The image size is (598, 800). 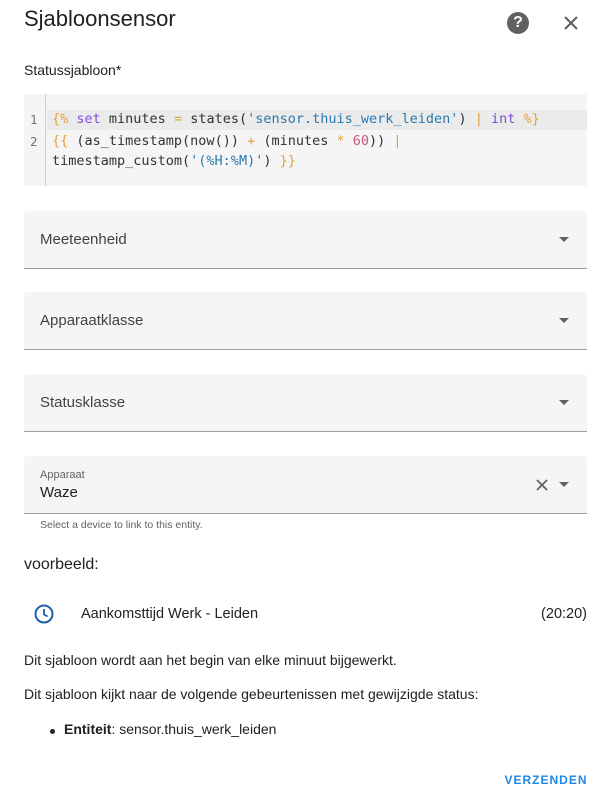 What do you see at coordinates (62, 475) in the screenshot?
I see `device-picker-label: Apparaat` at bounding box center [62, 475].